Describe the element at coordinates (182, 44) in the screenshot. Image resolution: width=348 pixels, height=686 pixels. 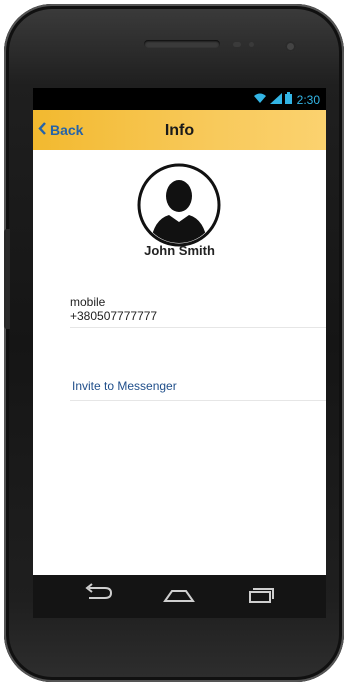
I see `speaker-grille` at that location.